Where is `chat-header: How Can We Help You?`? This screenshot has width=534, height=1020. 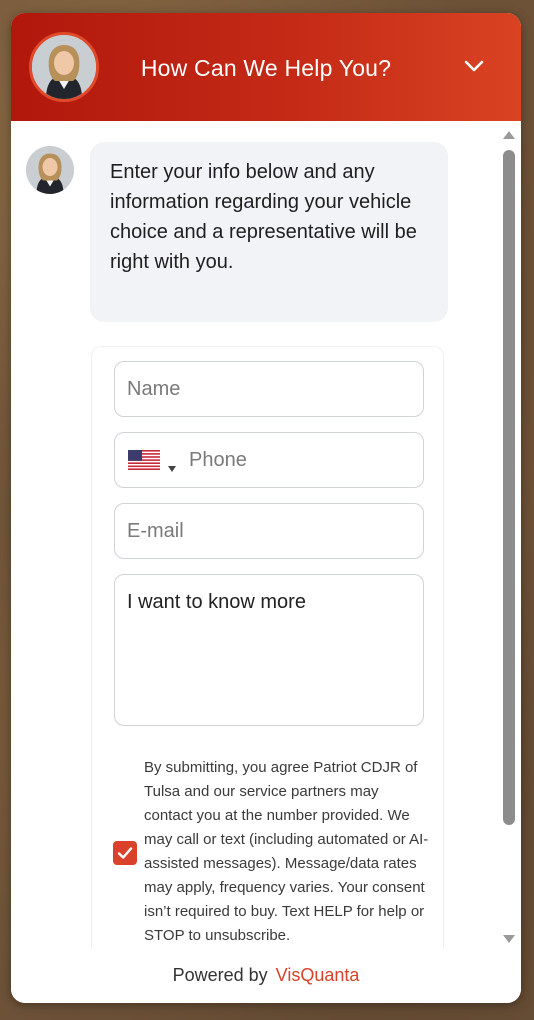 chat-header: How Can We Help You? is located at coordinates (266, 67).